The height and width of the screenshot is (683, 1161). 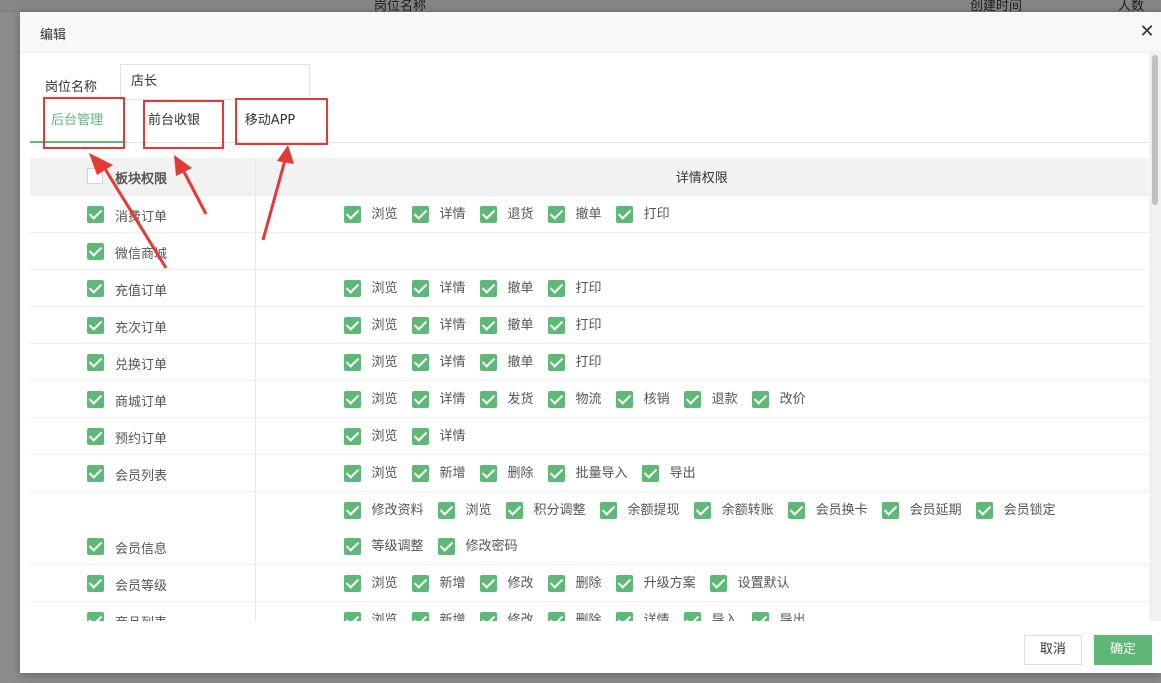 I want to click on dialog-title: 编辑, so click(x=53, y=35).